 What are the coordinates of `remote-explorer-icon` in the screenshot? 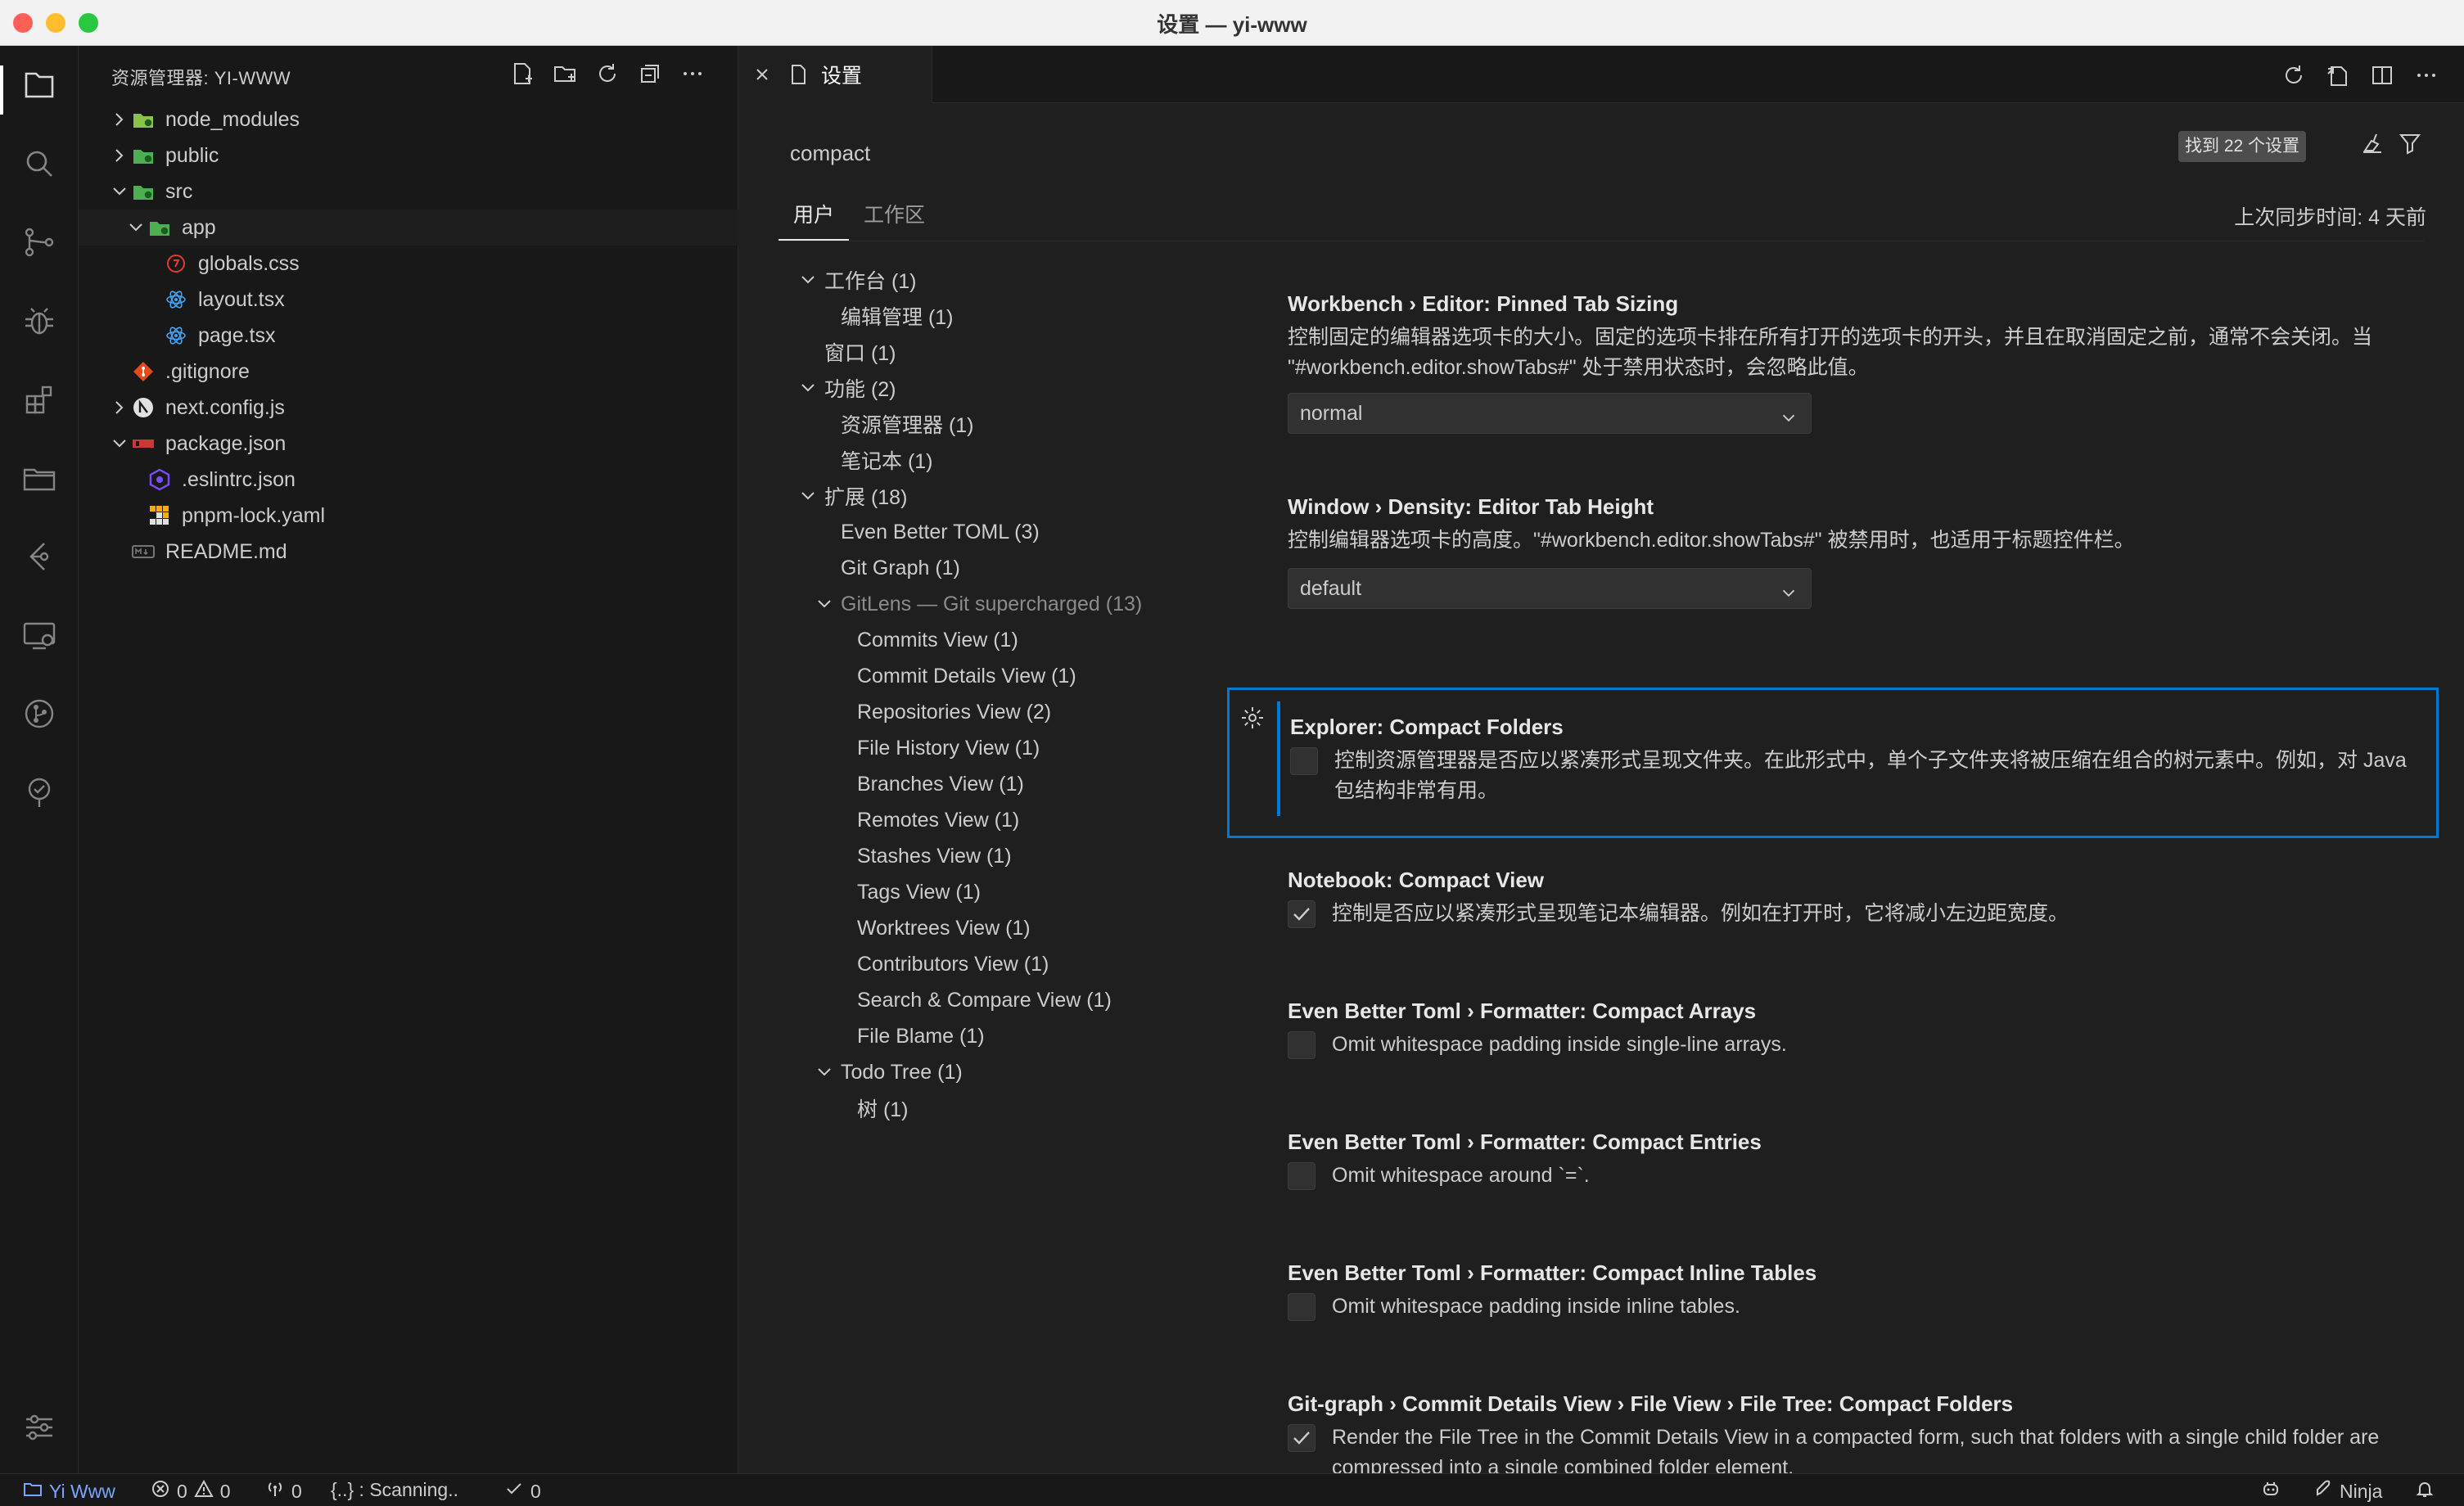 It's located at (39, 635).